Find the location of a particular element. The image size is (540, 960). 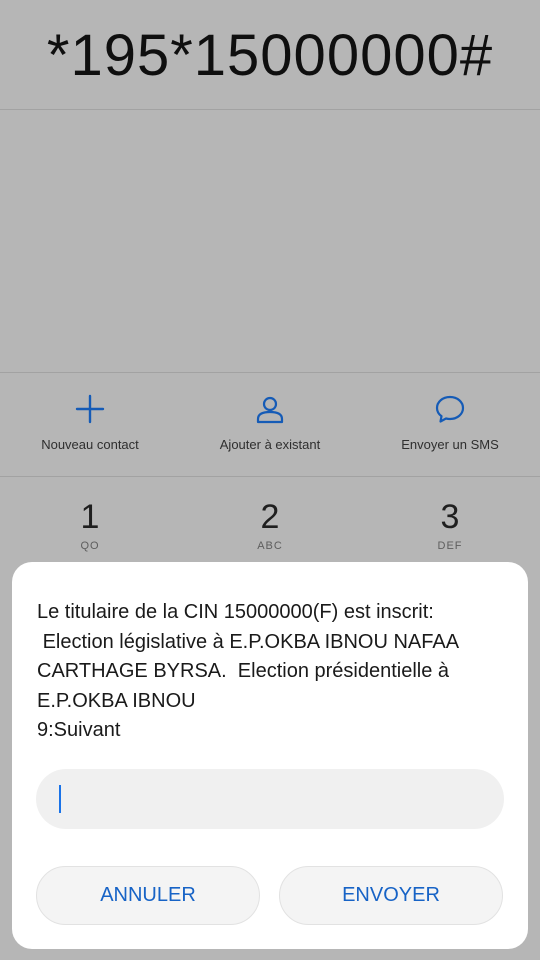

ussd-reply-field is located at coordinates (270, 799).